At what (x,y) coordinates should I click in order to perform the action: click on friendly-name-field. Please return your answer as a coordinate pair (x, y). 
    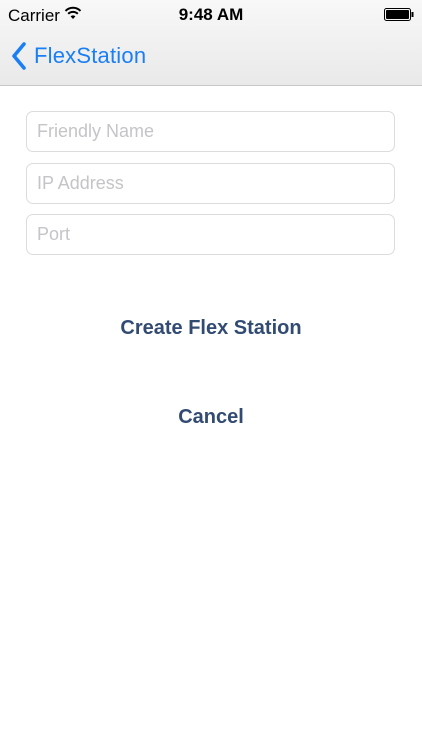
    Looking at the image, I should click on (210, 131).